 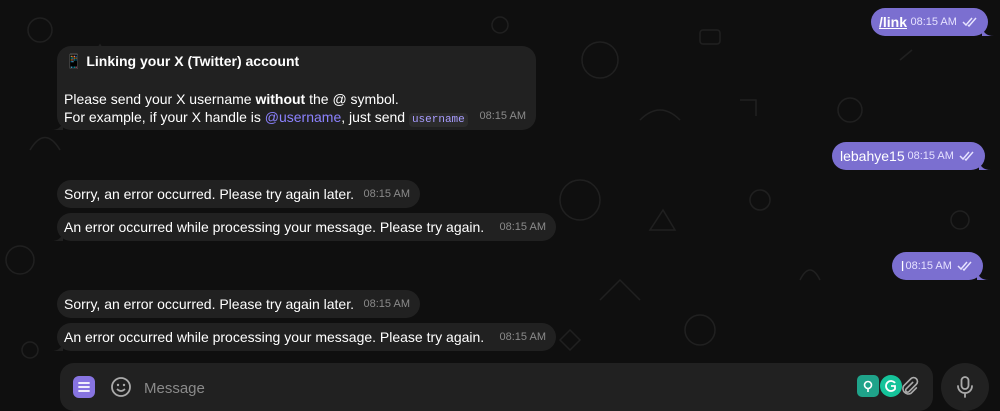 What do you see at coordinates (160, 99) in the screenshot?
I see `line1-text: Please send your X username` at bounding box center [160, 99].